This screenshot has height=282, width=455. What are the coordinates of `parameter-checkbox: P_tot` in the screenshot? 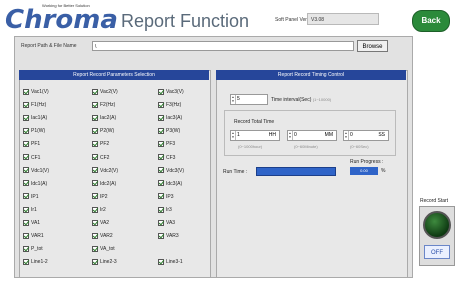 It's located at (33, 249).